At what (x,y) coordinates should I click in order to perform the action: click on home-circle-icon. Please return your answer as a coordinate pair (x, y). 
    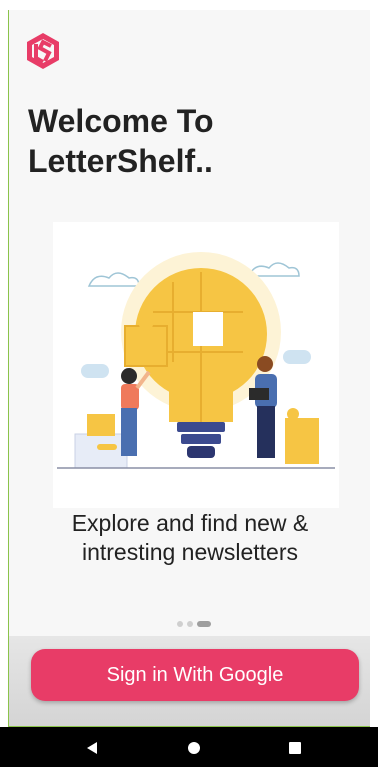
    Looking at the image, I should click on (194, 748).